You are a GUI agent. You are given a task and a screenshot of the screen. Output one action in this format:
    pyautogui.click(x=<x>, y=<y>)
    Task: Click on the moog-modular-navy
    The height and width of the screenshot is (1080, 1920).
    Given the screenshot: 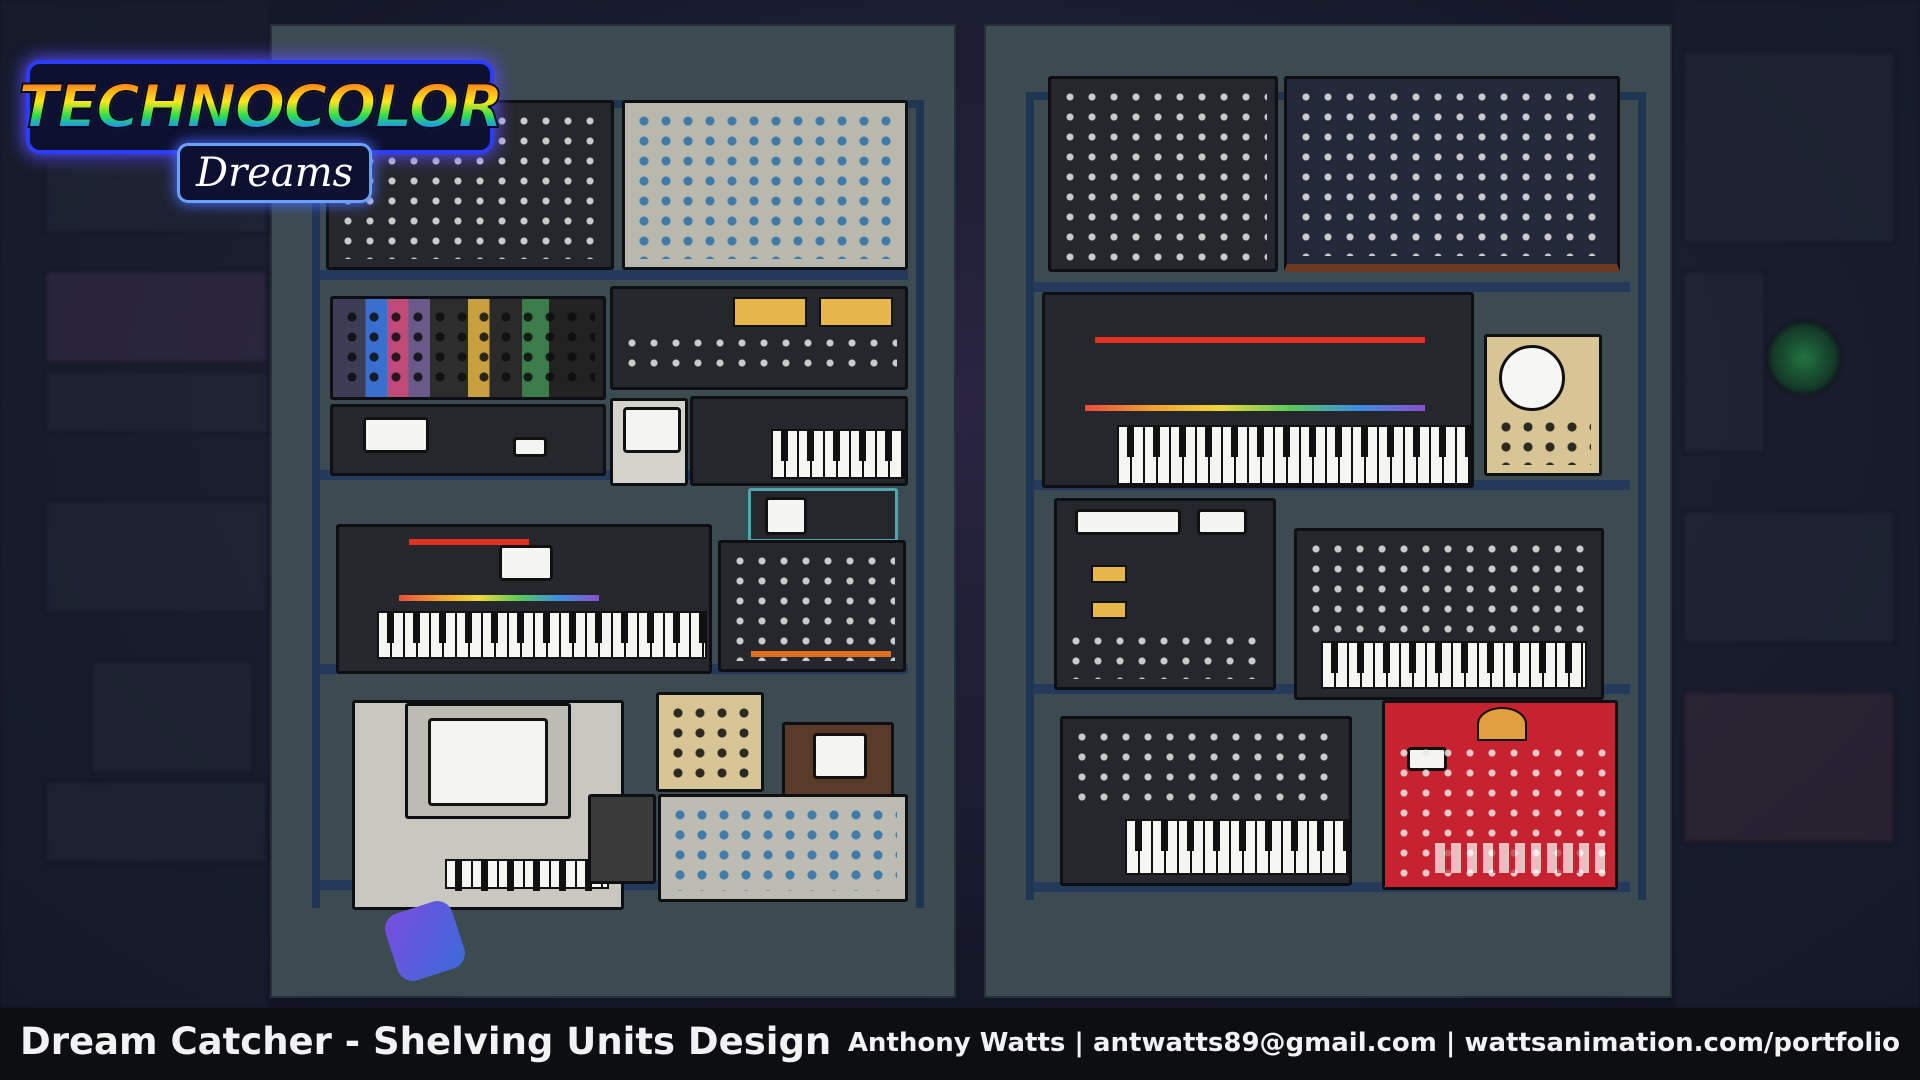 What is the action you would take?
    pyautogui.click(x=1452, y=174)
    